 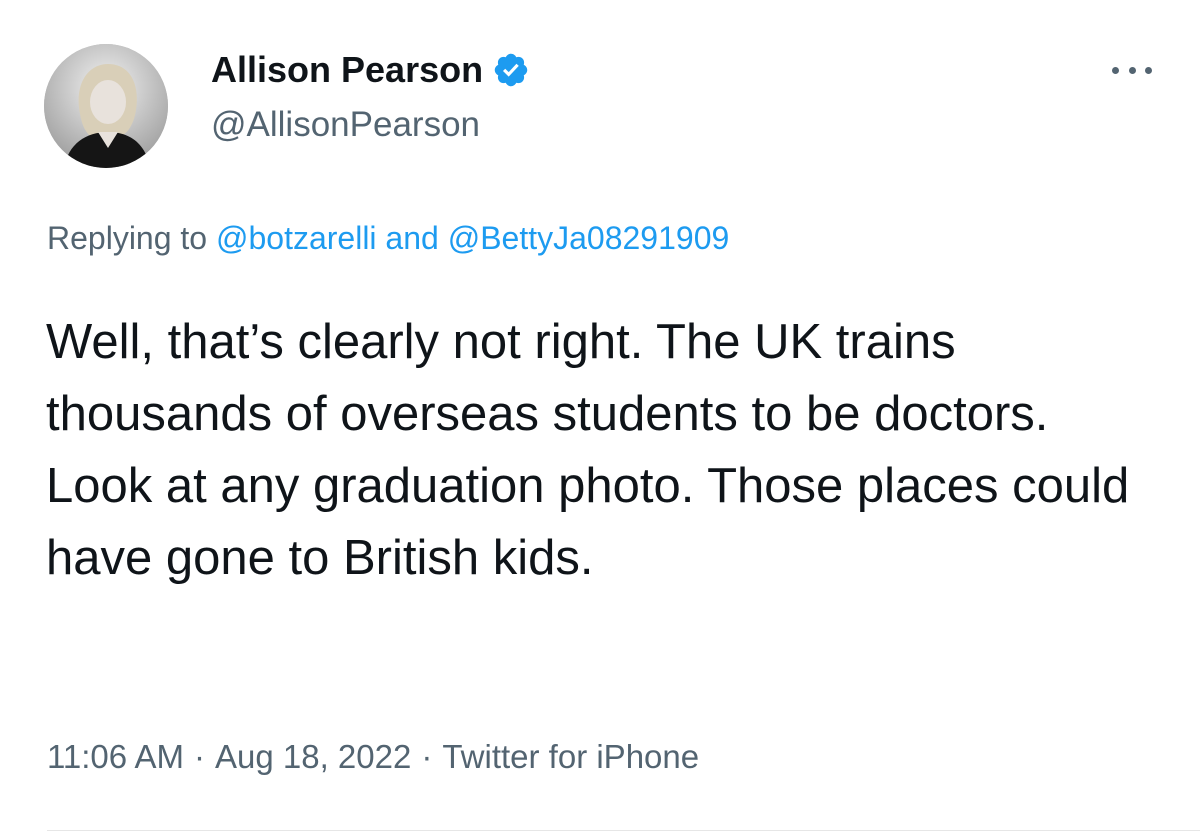 What do you see at coordinates (412, 238) in the screenshot?
I see `mention-connector: and` at bounding box center [412, 238].